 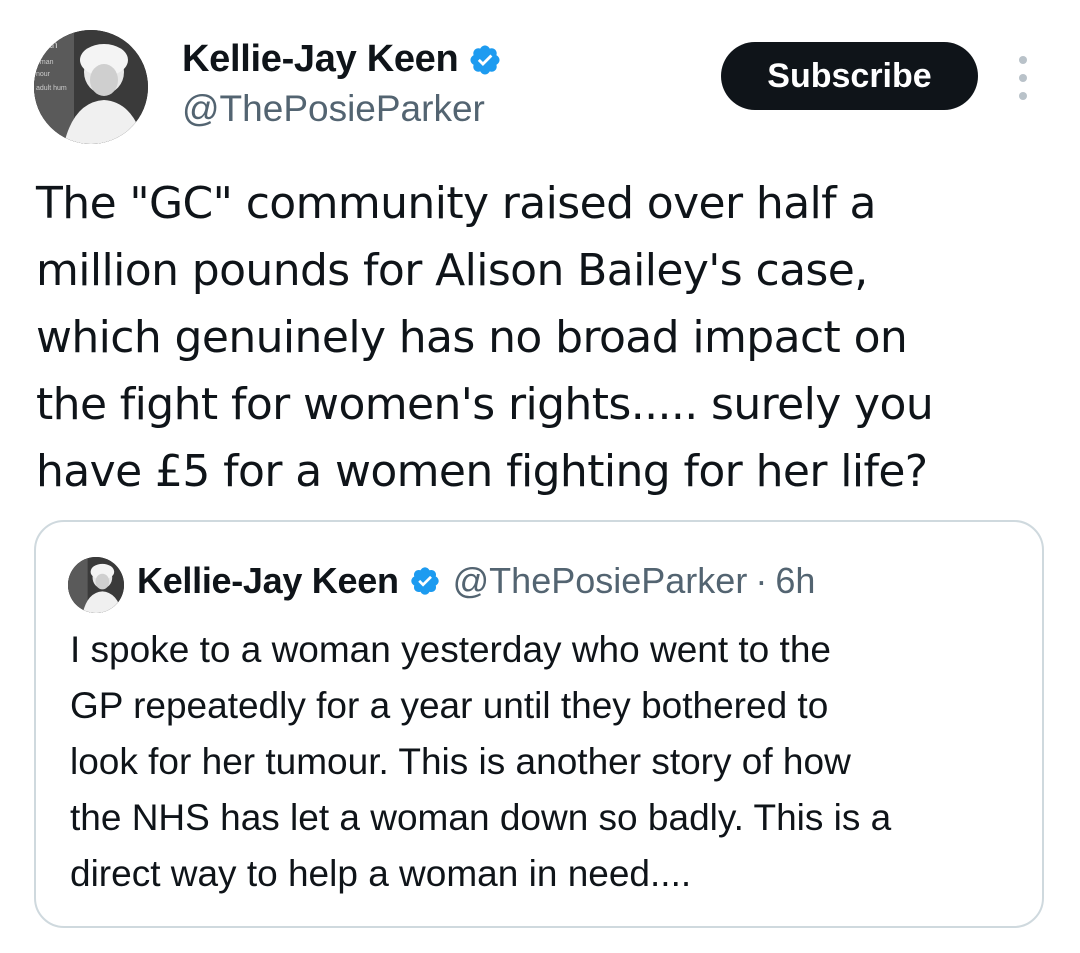 I want to click on more-vertical-icon, so click(x=1023, y=78).